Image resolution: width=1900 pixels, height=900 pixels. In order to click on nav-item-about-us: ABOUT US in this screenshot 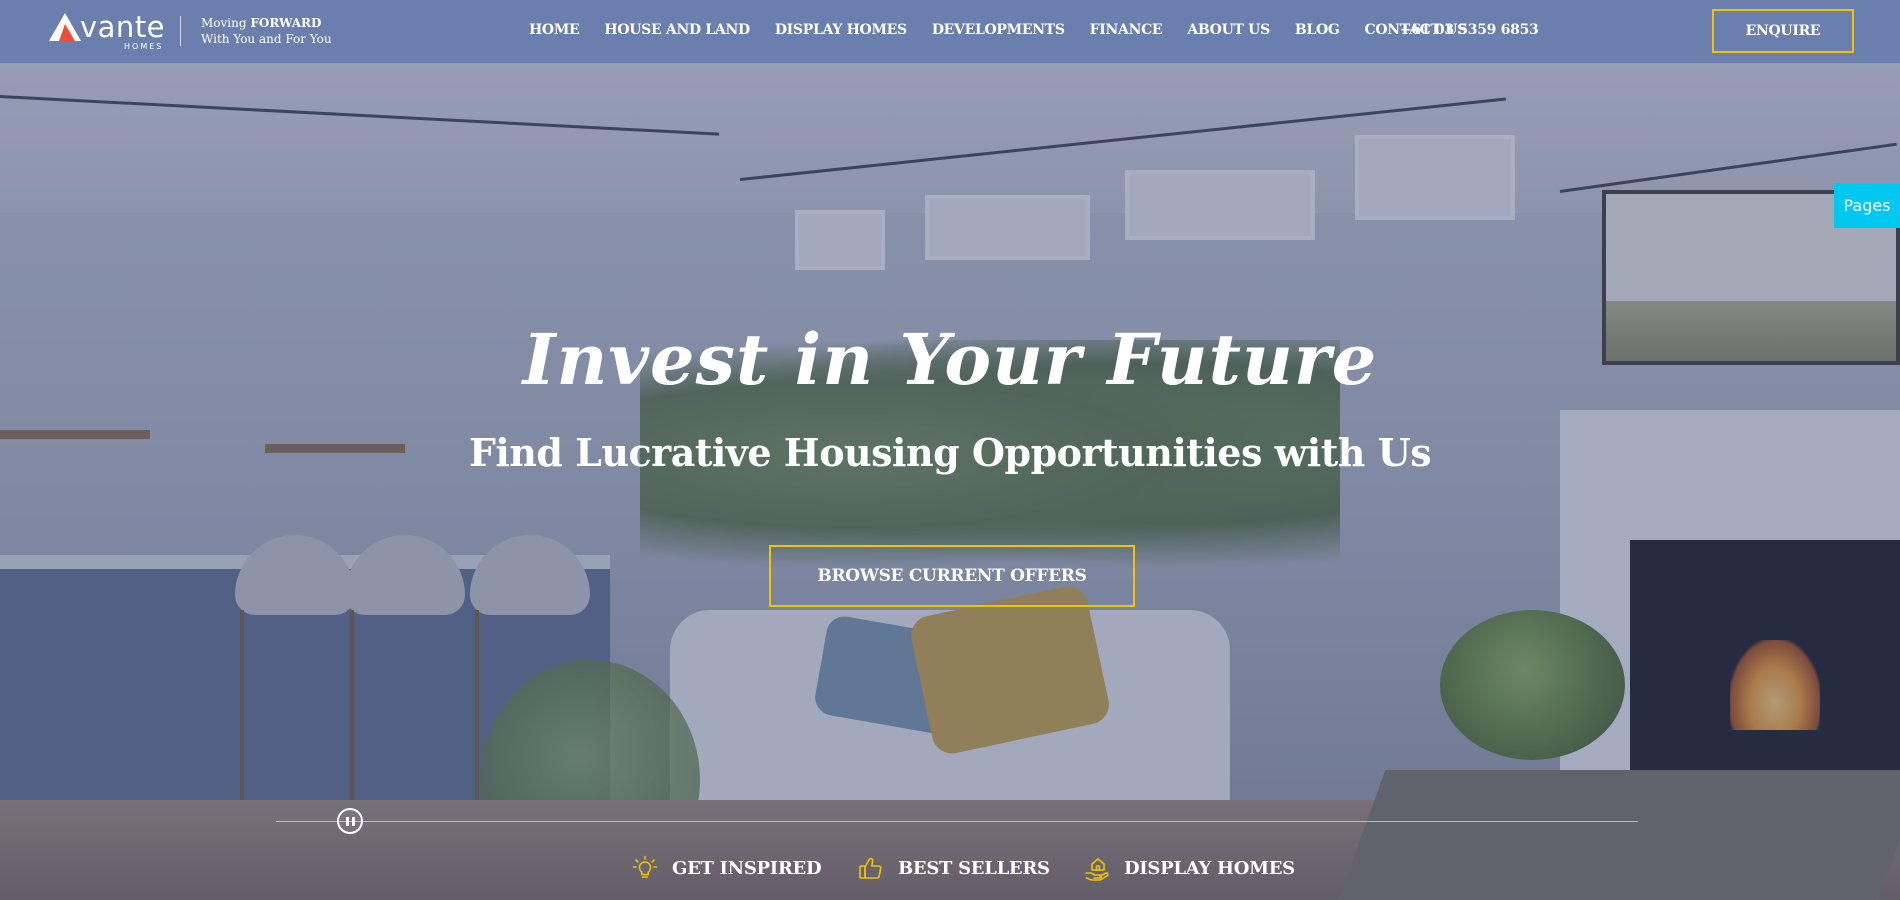, I will do `click(1228, 30)`.